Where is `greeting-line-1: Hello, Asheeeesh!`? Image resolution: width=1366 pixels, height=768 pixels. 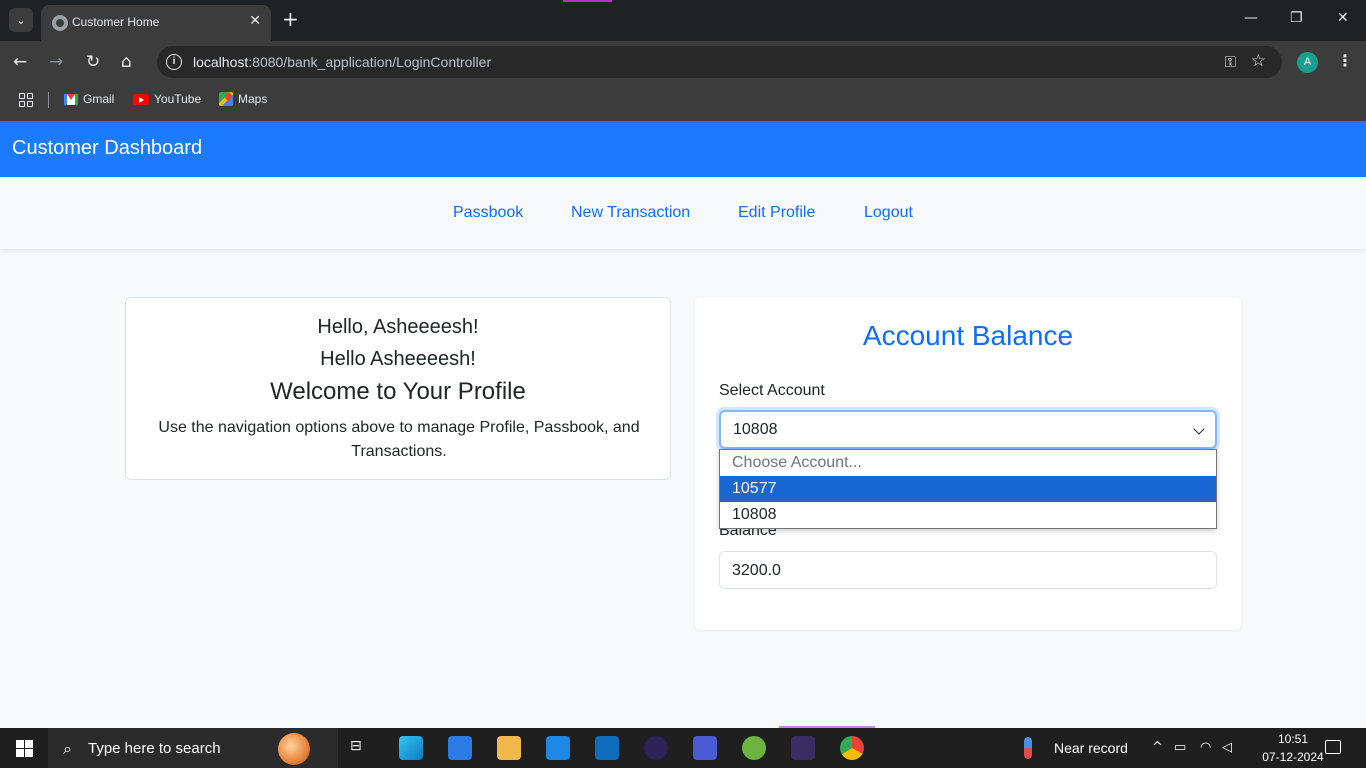 greeting-line-1: Hello, Asheeeesh! is located at coordinates (398, 327).